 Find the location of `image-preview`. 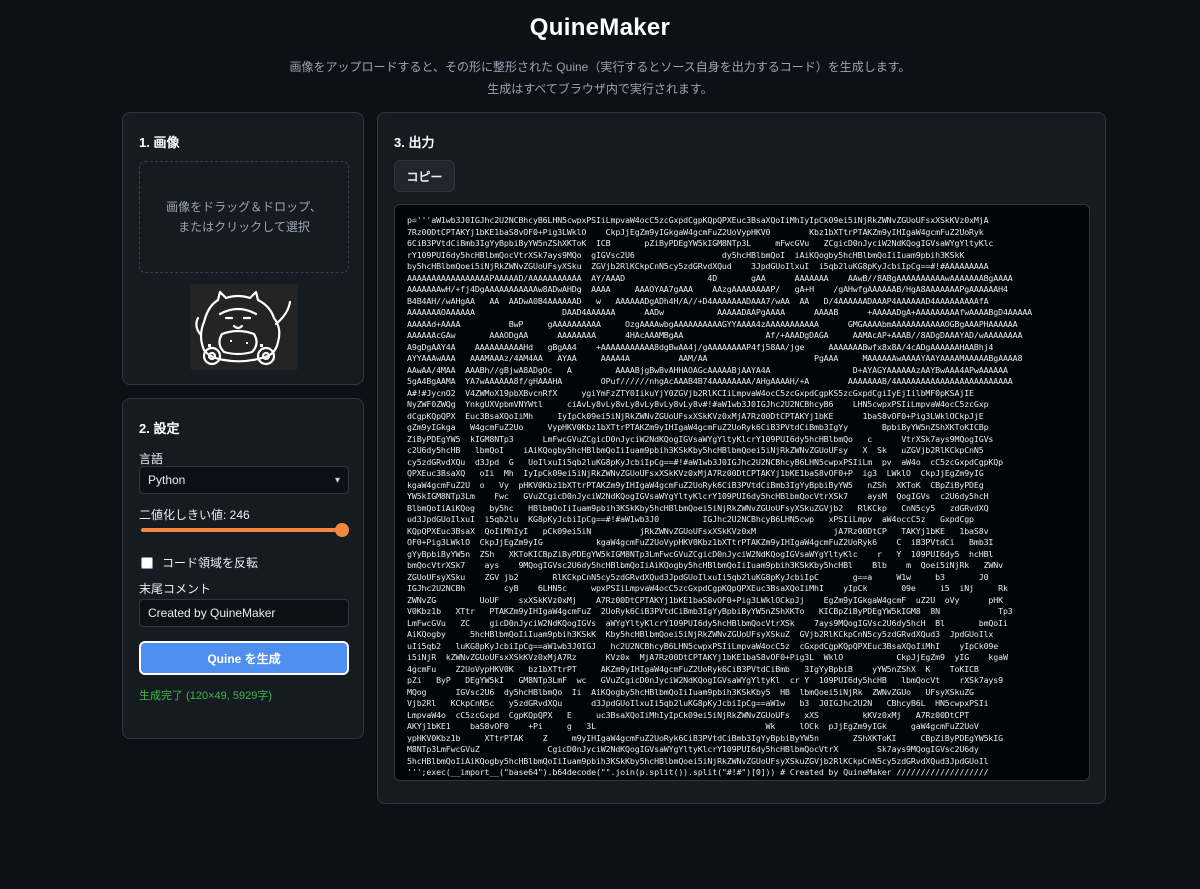

image-preview is located at coordinates (244, 327).